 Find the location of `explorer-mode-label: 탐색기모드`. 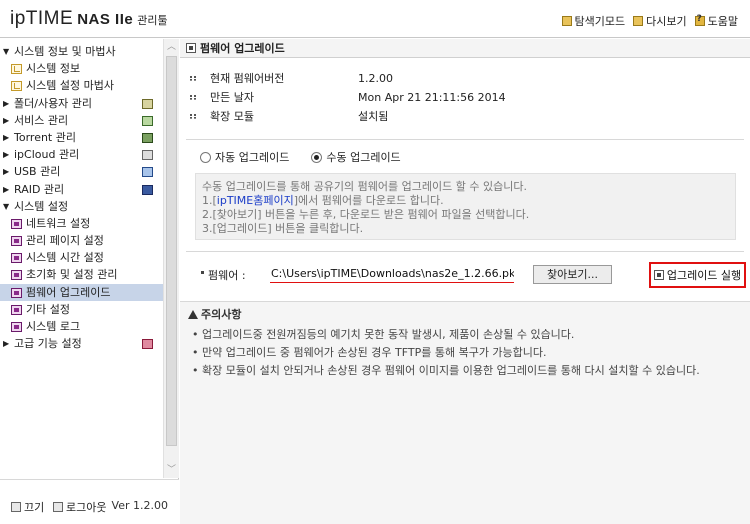

explorer-mode-label: 탐색기모드 is located at coordinates (600, 21).